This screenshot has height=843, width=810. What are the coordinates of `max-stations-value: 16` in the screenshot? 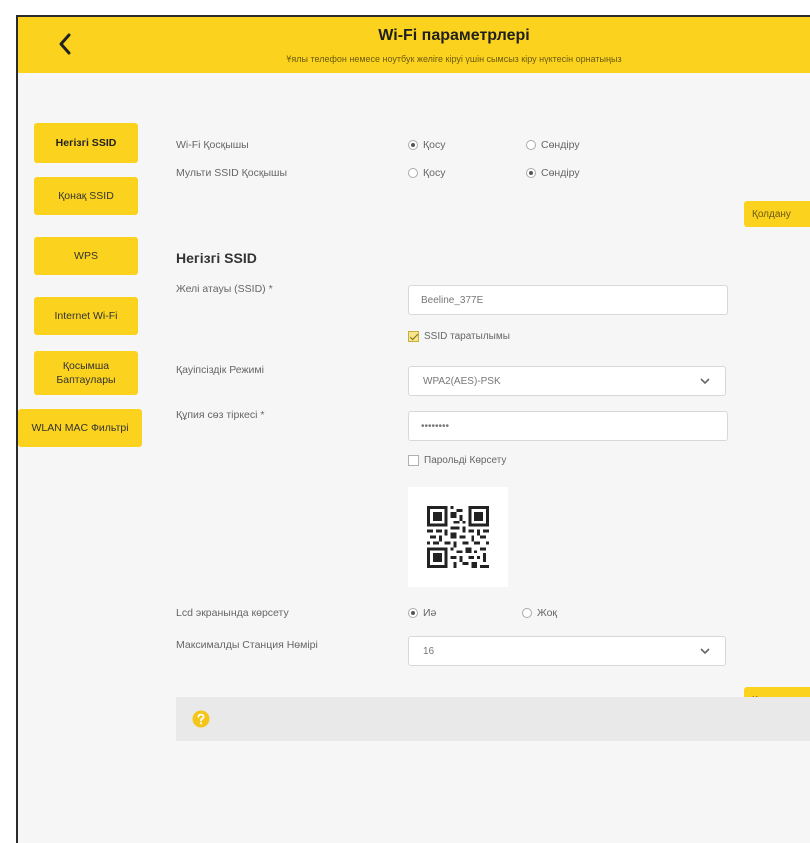 It's located at (429, 651).